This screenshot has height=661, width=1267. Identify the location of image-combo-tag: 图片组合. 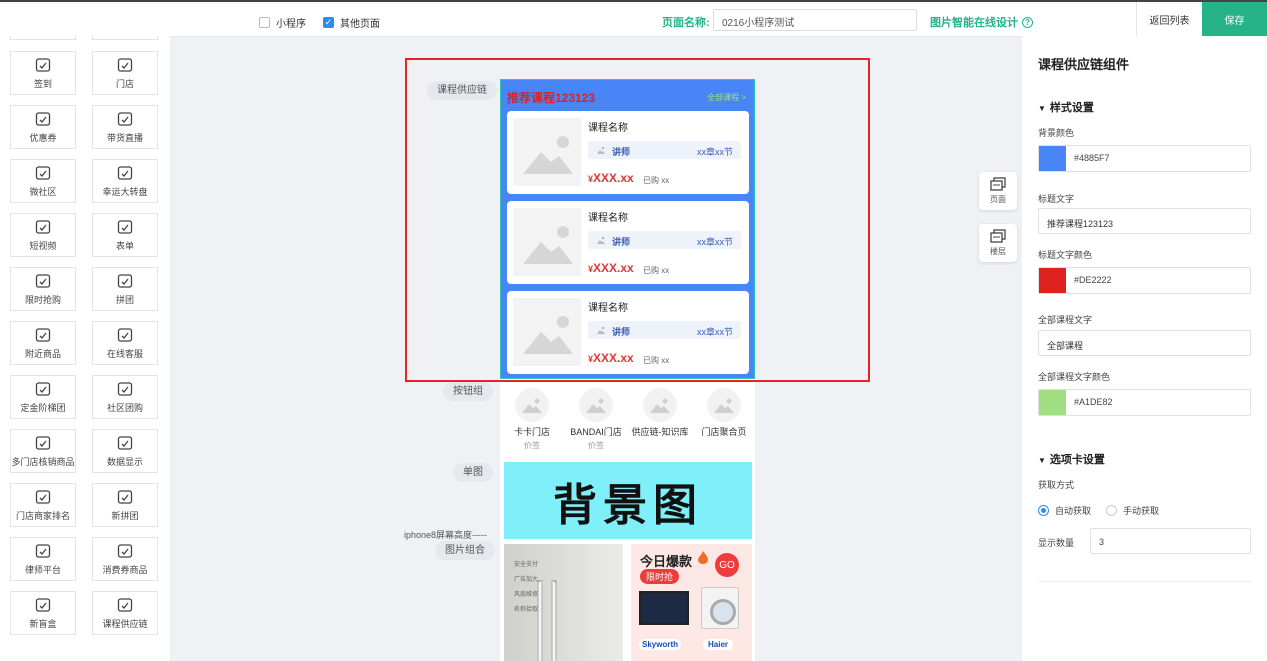
(465, 550).